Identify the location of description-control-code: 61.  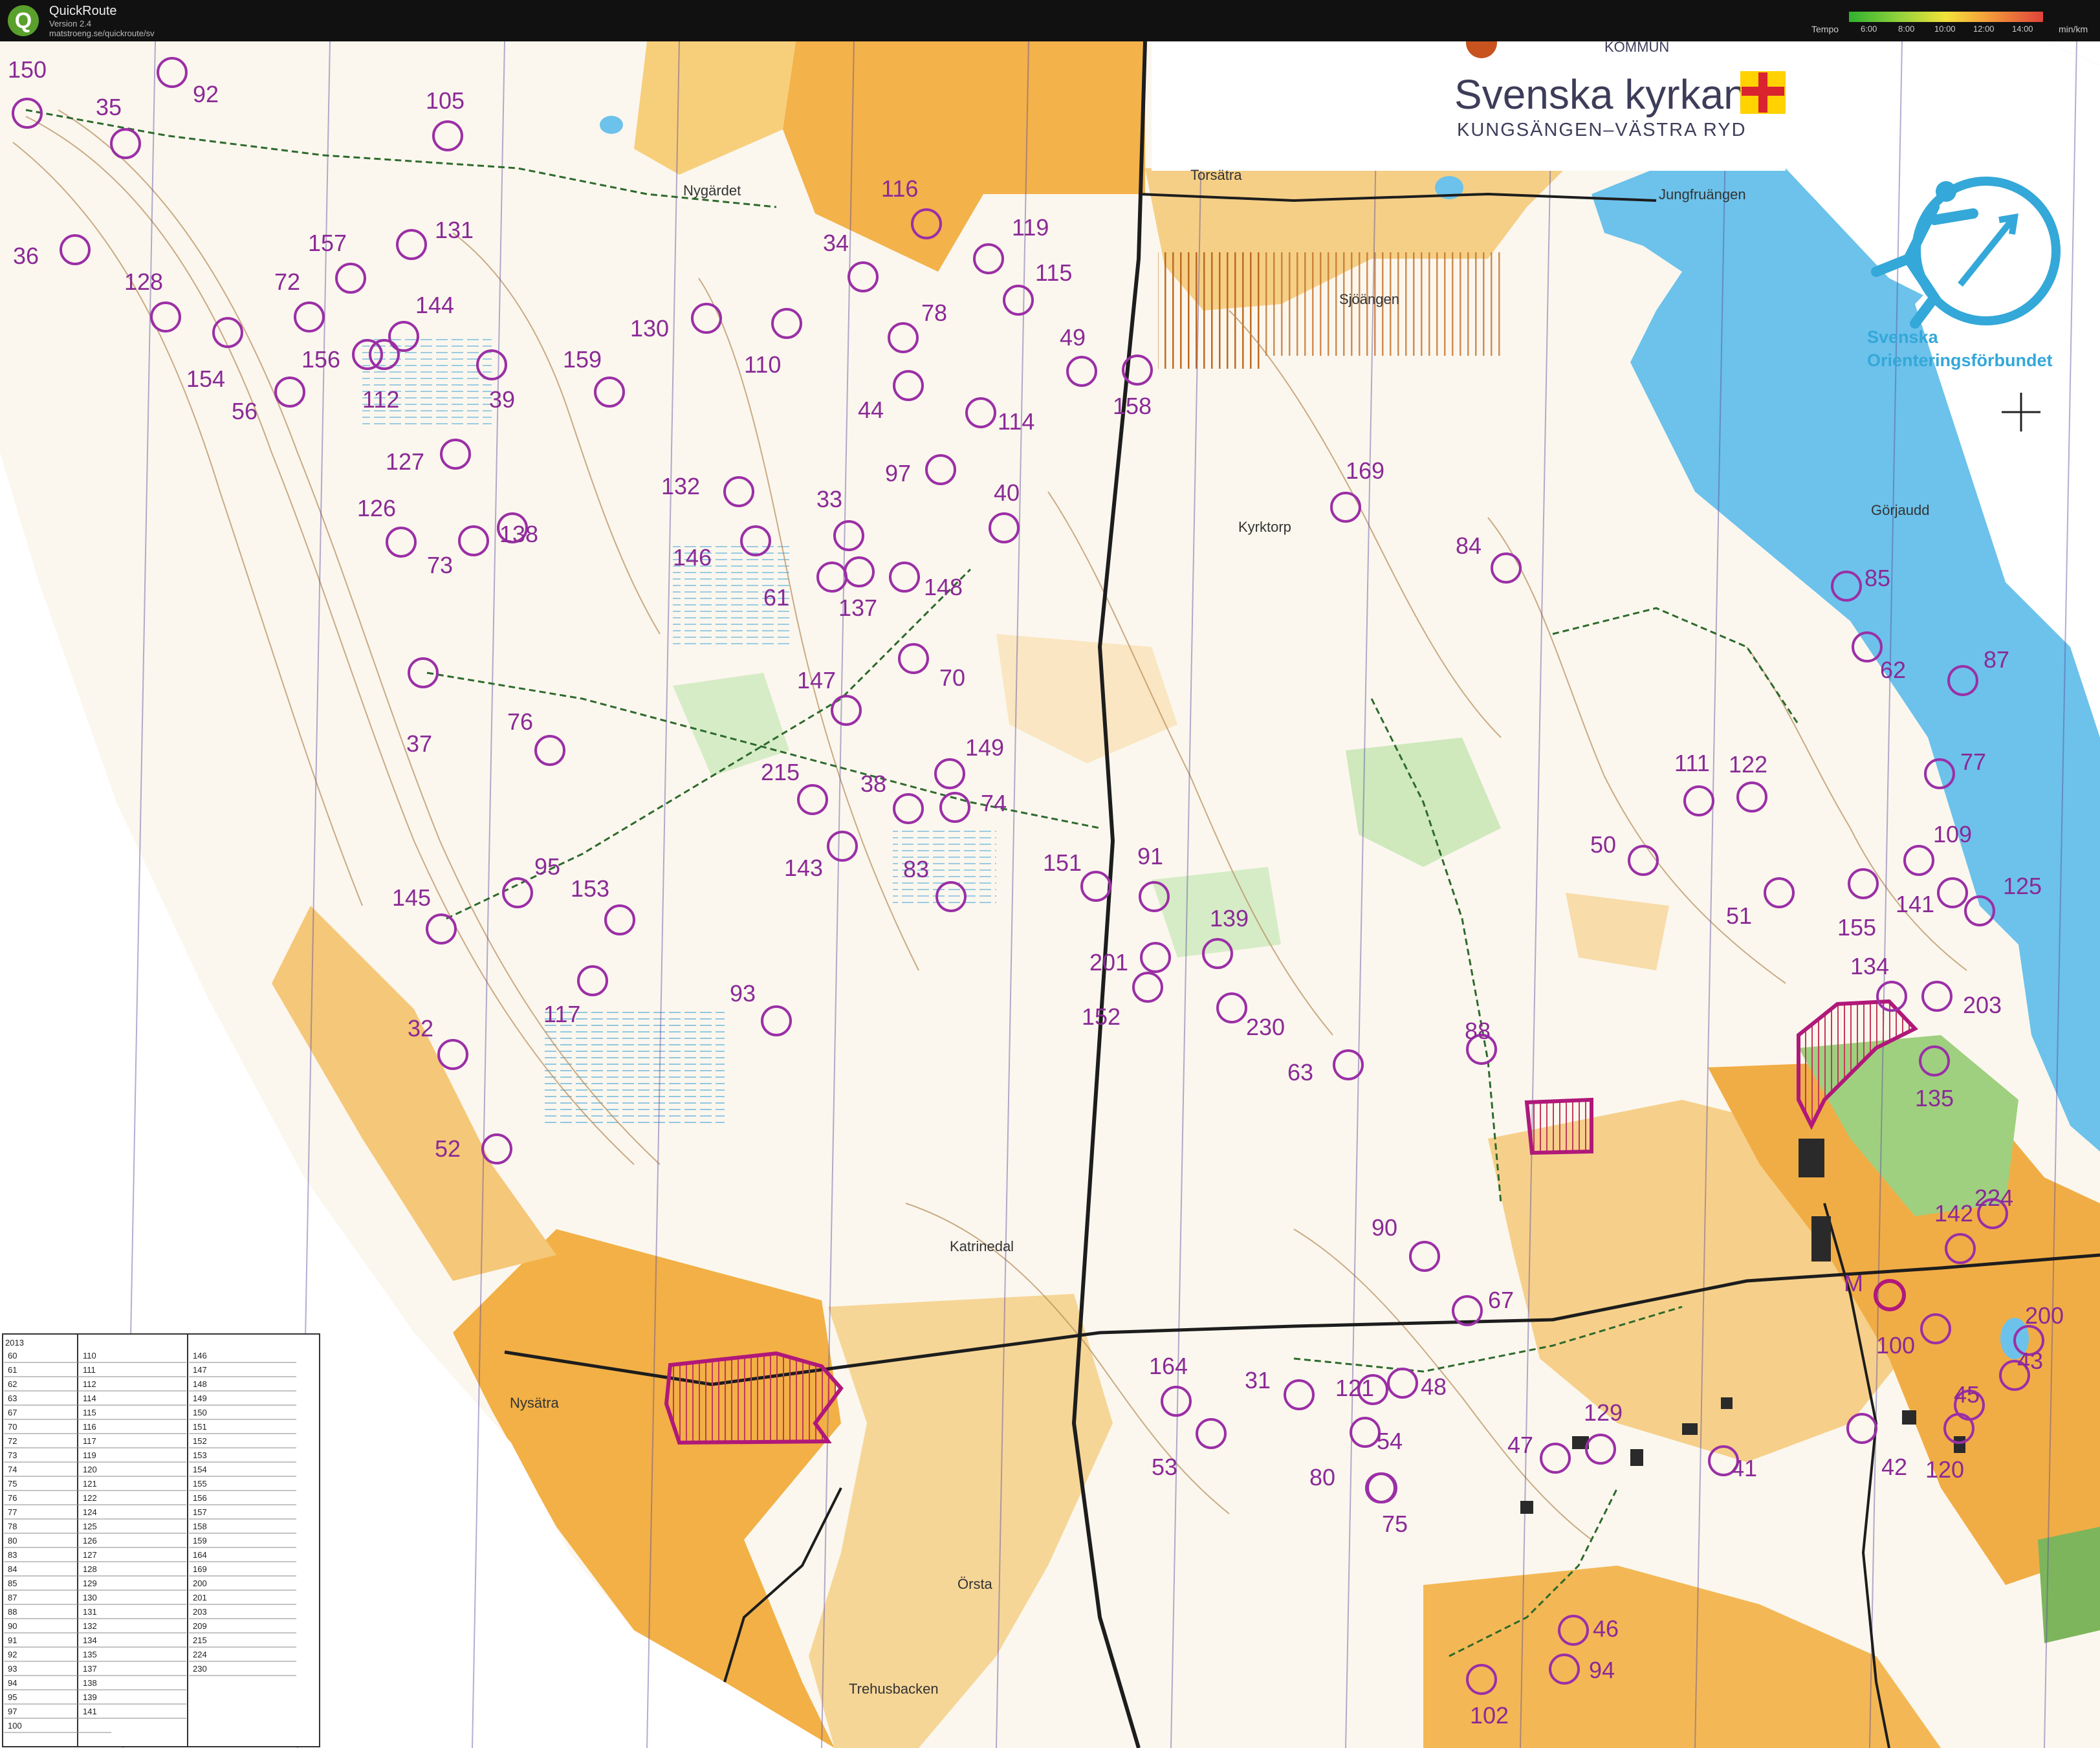
(12, 1370).